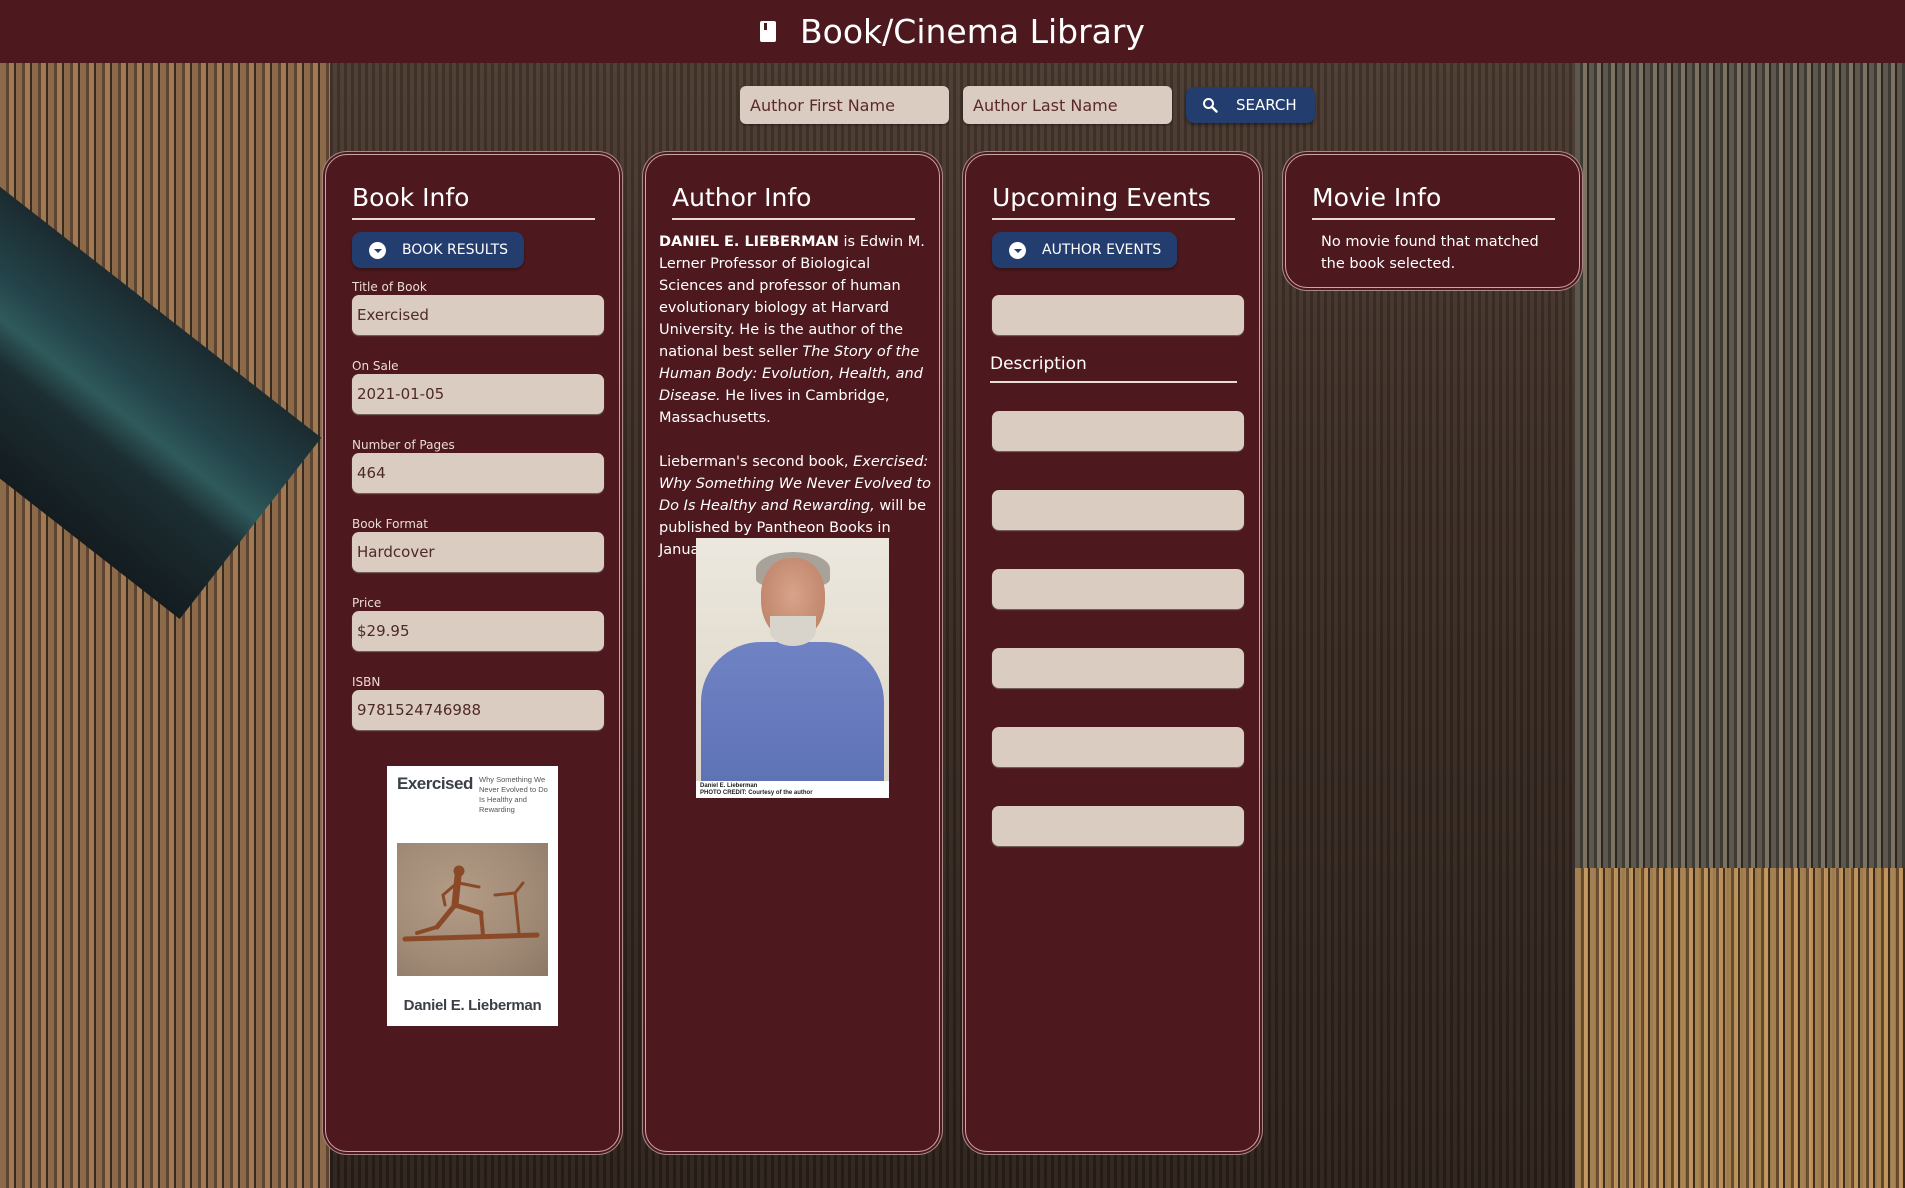 This screenshot has height=1188, width=1905. I want to click on photo-caption-credit: PHOTO CREDIT: Courtesy of the author, so click(756, 793).